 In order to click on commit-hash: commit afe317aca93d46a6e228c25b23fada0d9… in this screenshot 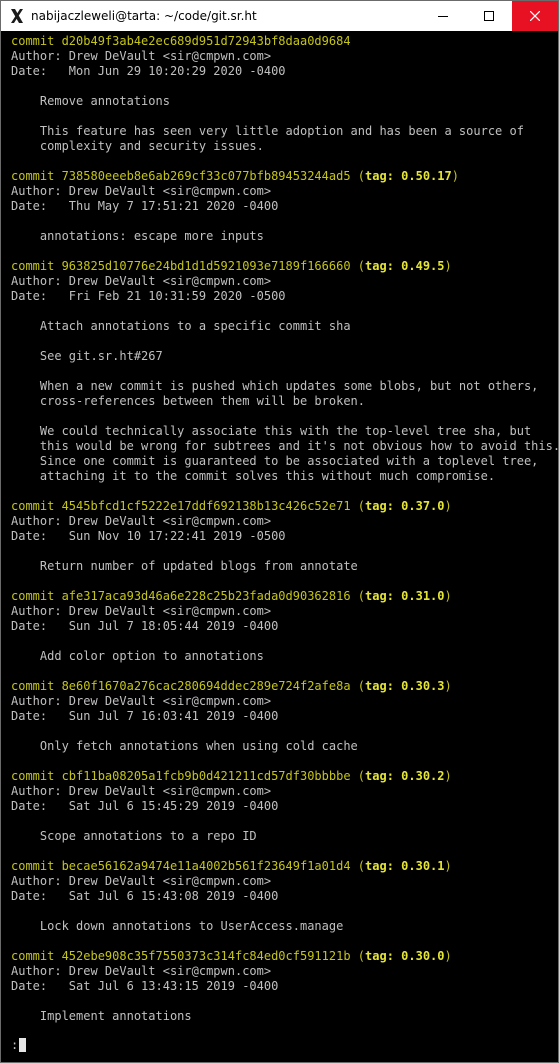, I will do `click(181, 596)`.